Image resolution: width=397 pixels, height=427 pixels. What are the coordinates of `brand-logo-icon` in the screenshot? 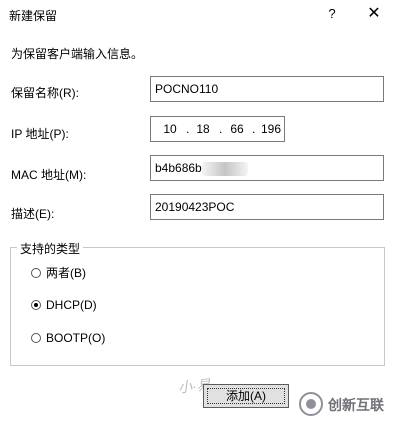 It's located at (311, 404).